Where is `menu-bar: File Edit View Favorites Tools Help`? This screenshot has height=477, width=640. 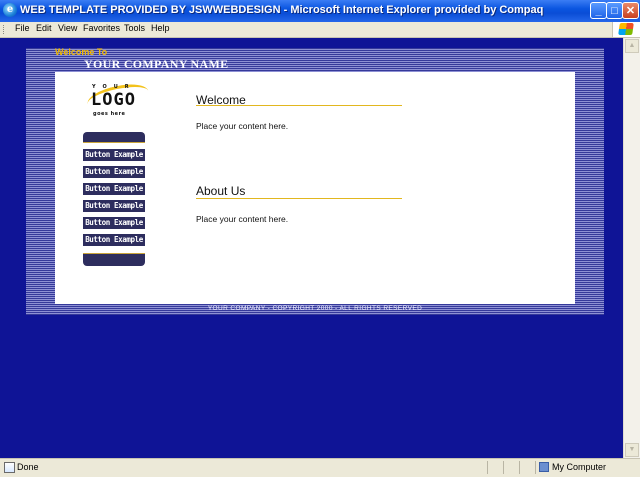 menu-bar: File Edit View Favorites Tools Help is located at coordinates (320, 30).